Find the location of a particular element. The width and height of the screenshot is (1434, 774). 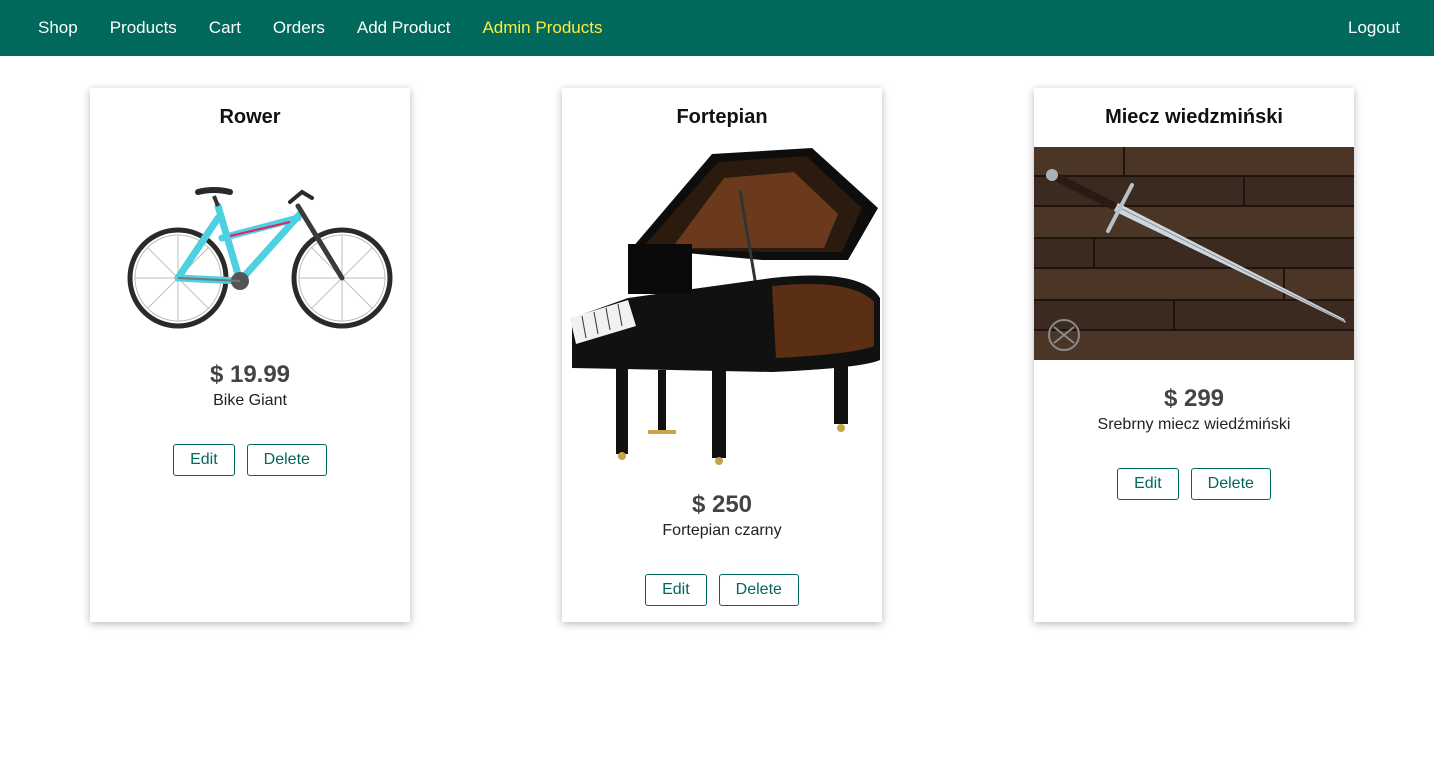

nav-add-product: Add Product is located at coordinates (404, 28).